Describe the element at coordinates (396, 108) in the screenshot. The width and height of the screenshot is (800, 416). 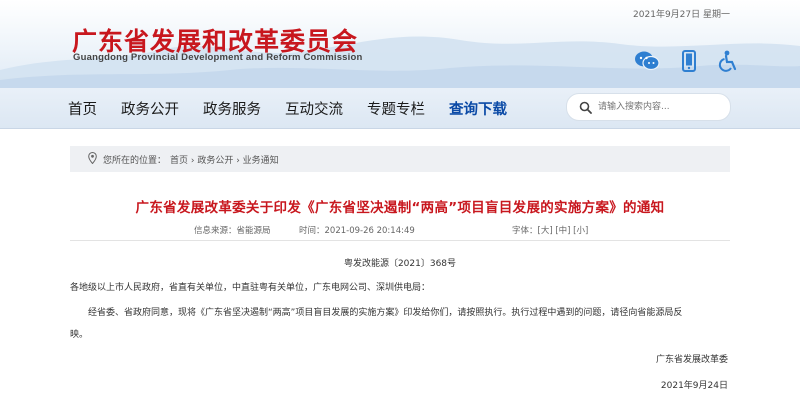
I see `nav-special-topics: 专题专栏` at that location.